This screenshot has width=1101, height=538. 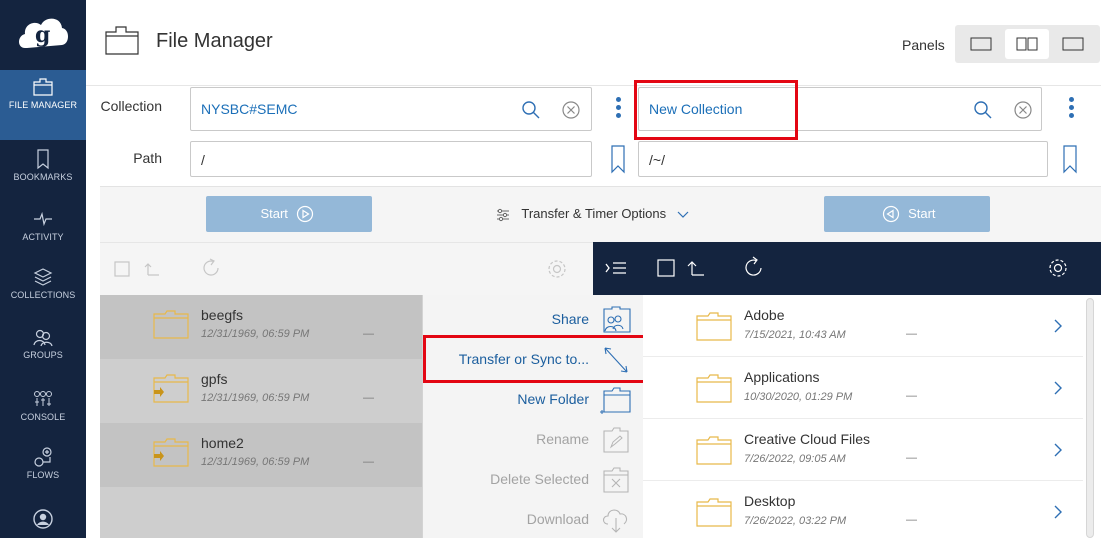 I want to click on sidebar-item-label: CONSOLE, so click(x=43, y=417).